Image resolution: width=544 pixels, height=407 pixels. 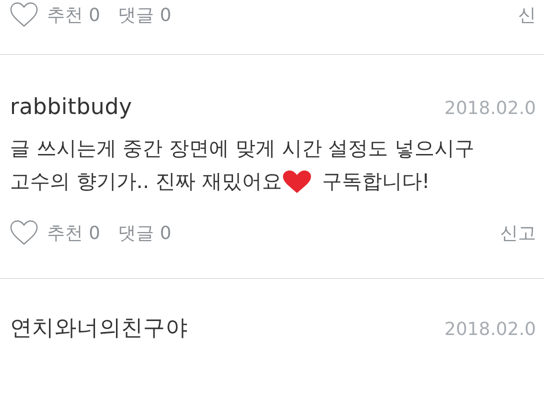 I want to click on report-link: 신고, so click(x=518, y=233).